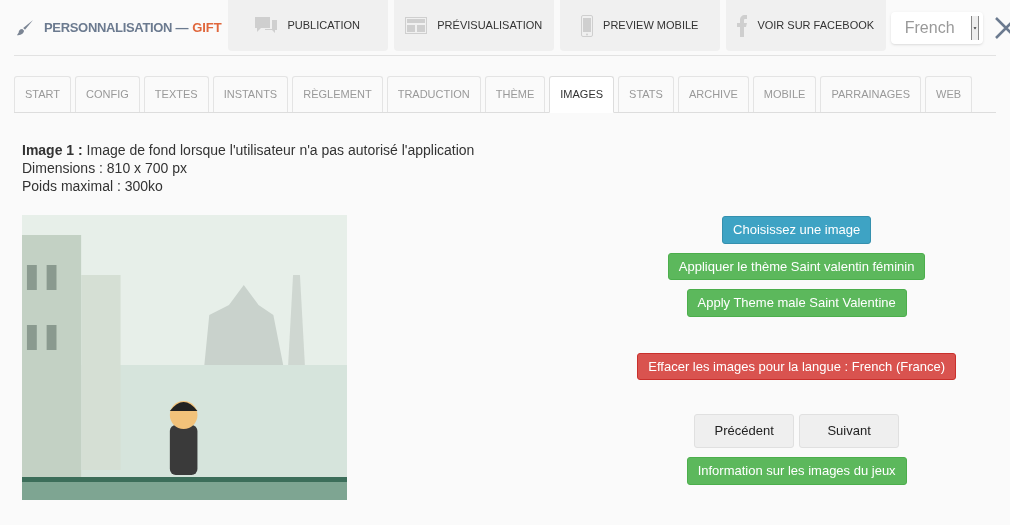 This screenshot has width=1010, height=525. Describe the element at coordinates (646, 94) in the screenshot. I see `tab: STATS` at that location.